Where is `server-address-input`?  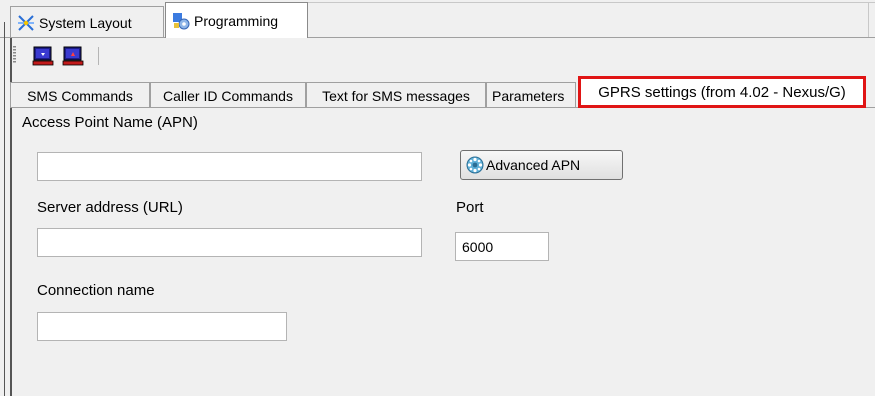 server-address-input is located at coordinates (229, 242).